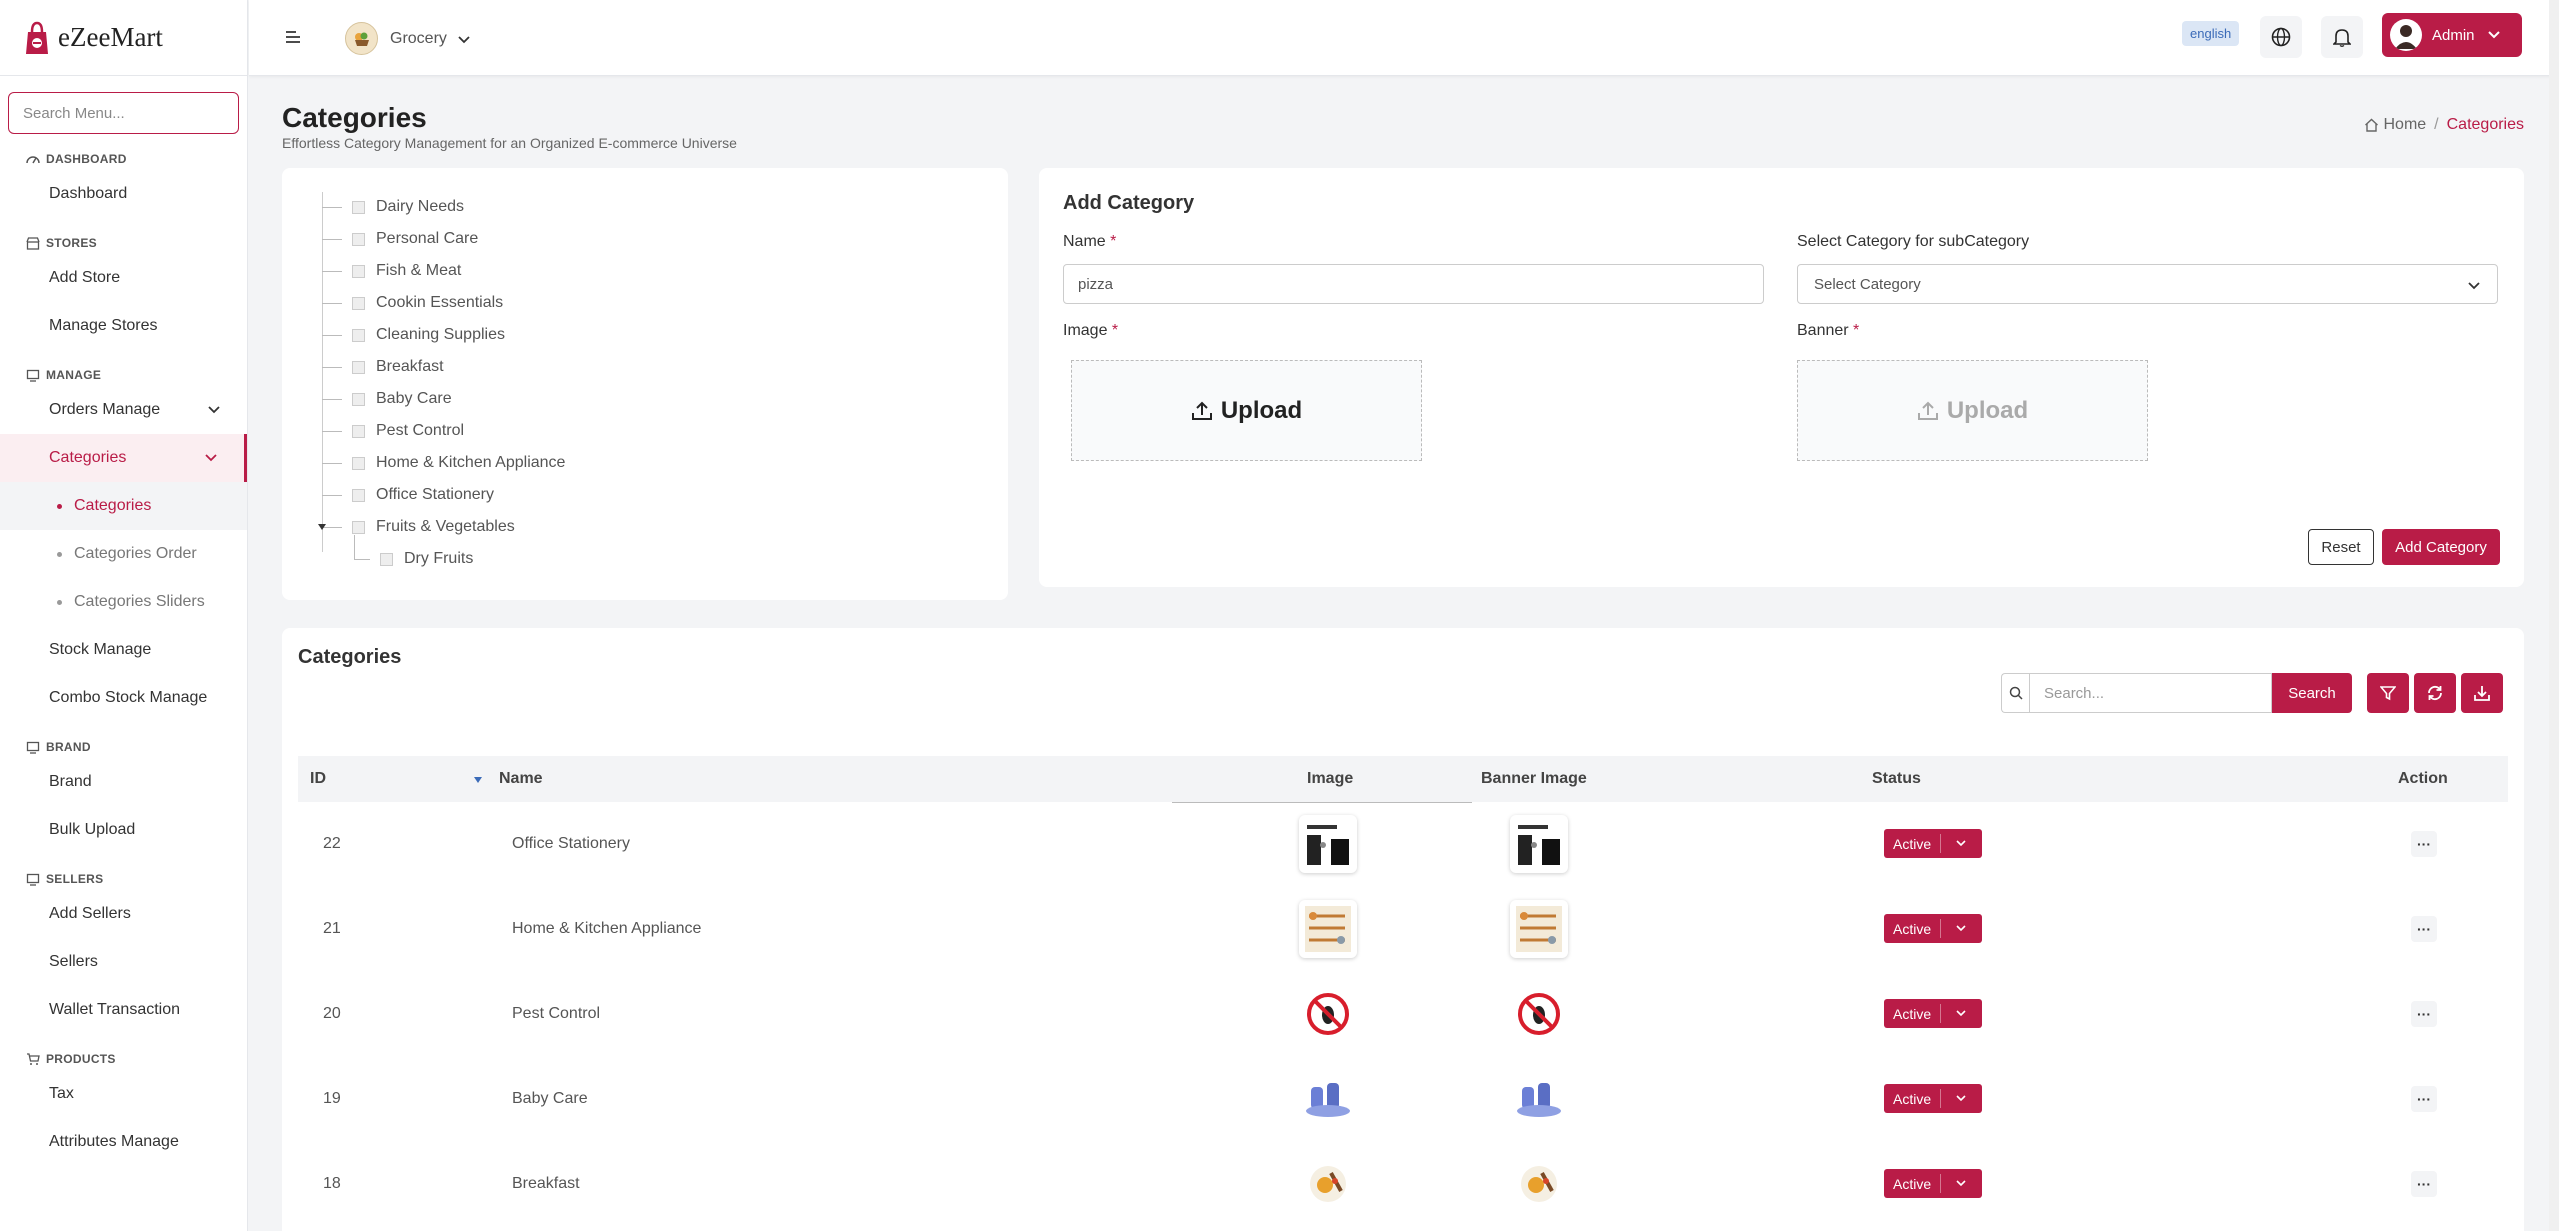 This screenshot has width=2559, height=1231. What do you see at coordinates (1403, 1099) in the screenshot?
I see `table-row: 19 Baby Care Active ···` at bounding box center [1403, 1099].